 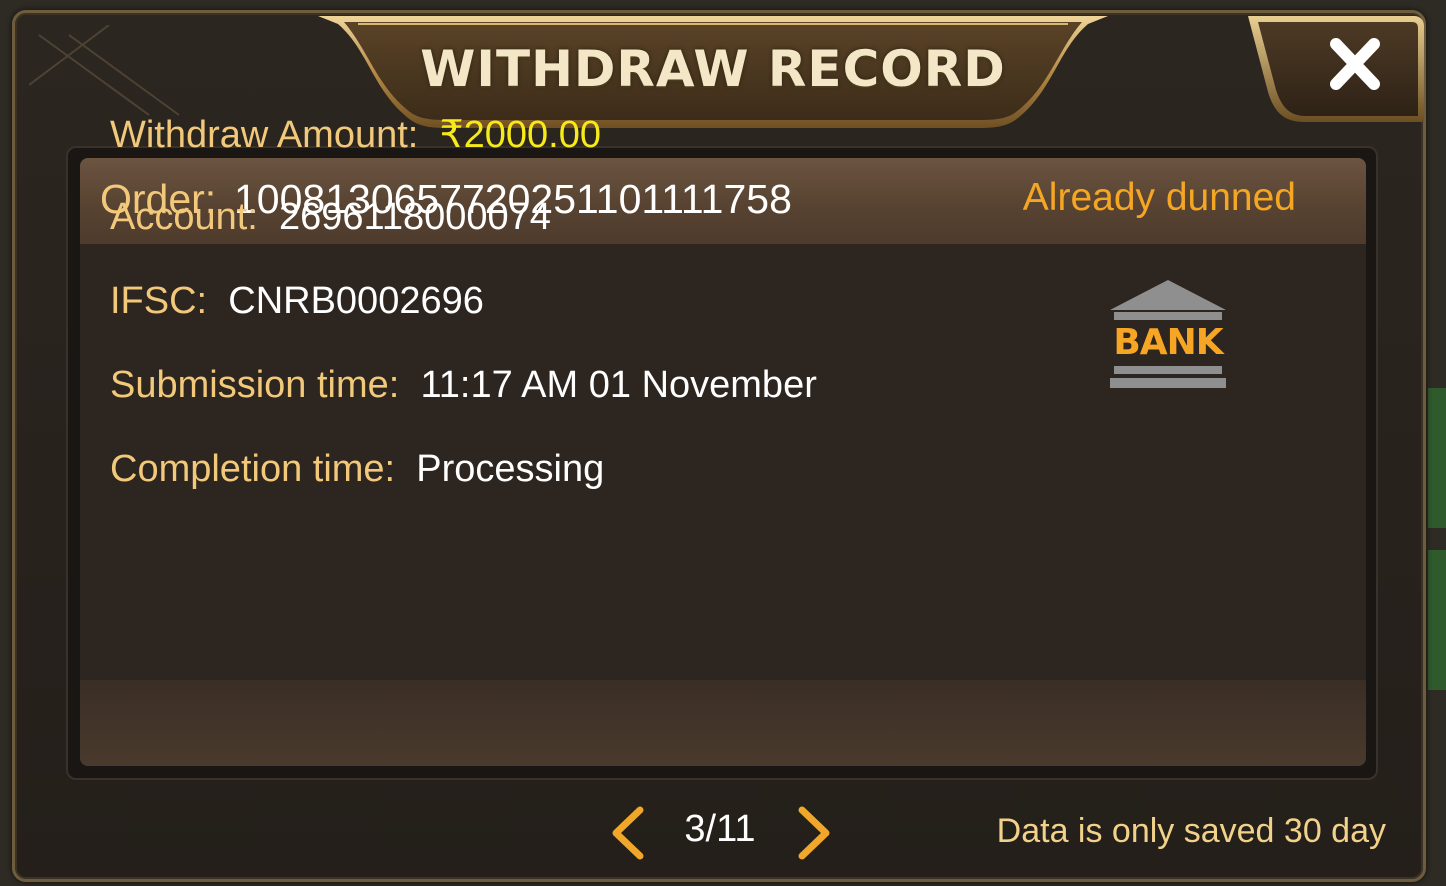 What do you see at coordinates (520, 135) in the screenshot?
I see `withdraw-amount-value: ₹2000.00` at bounding box center [520, 135].